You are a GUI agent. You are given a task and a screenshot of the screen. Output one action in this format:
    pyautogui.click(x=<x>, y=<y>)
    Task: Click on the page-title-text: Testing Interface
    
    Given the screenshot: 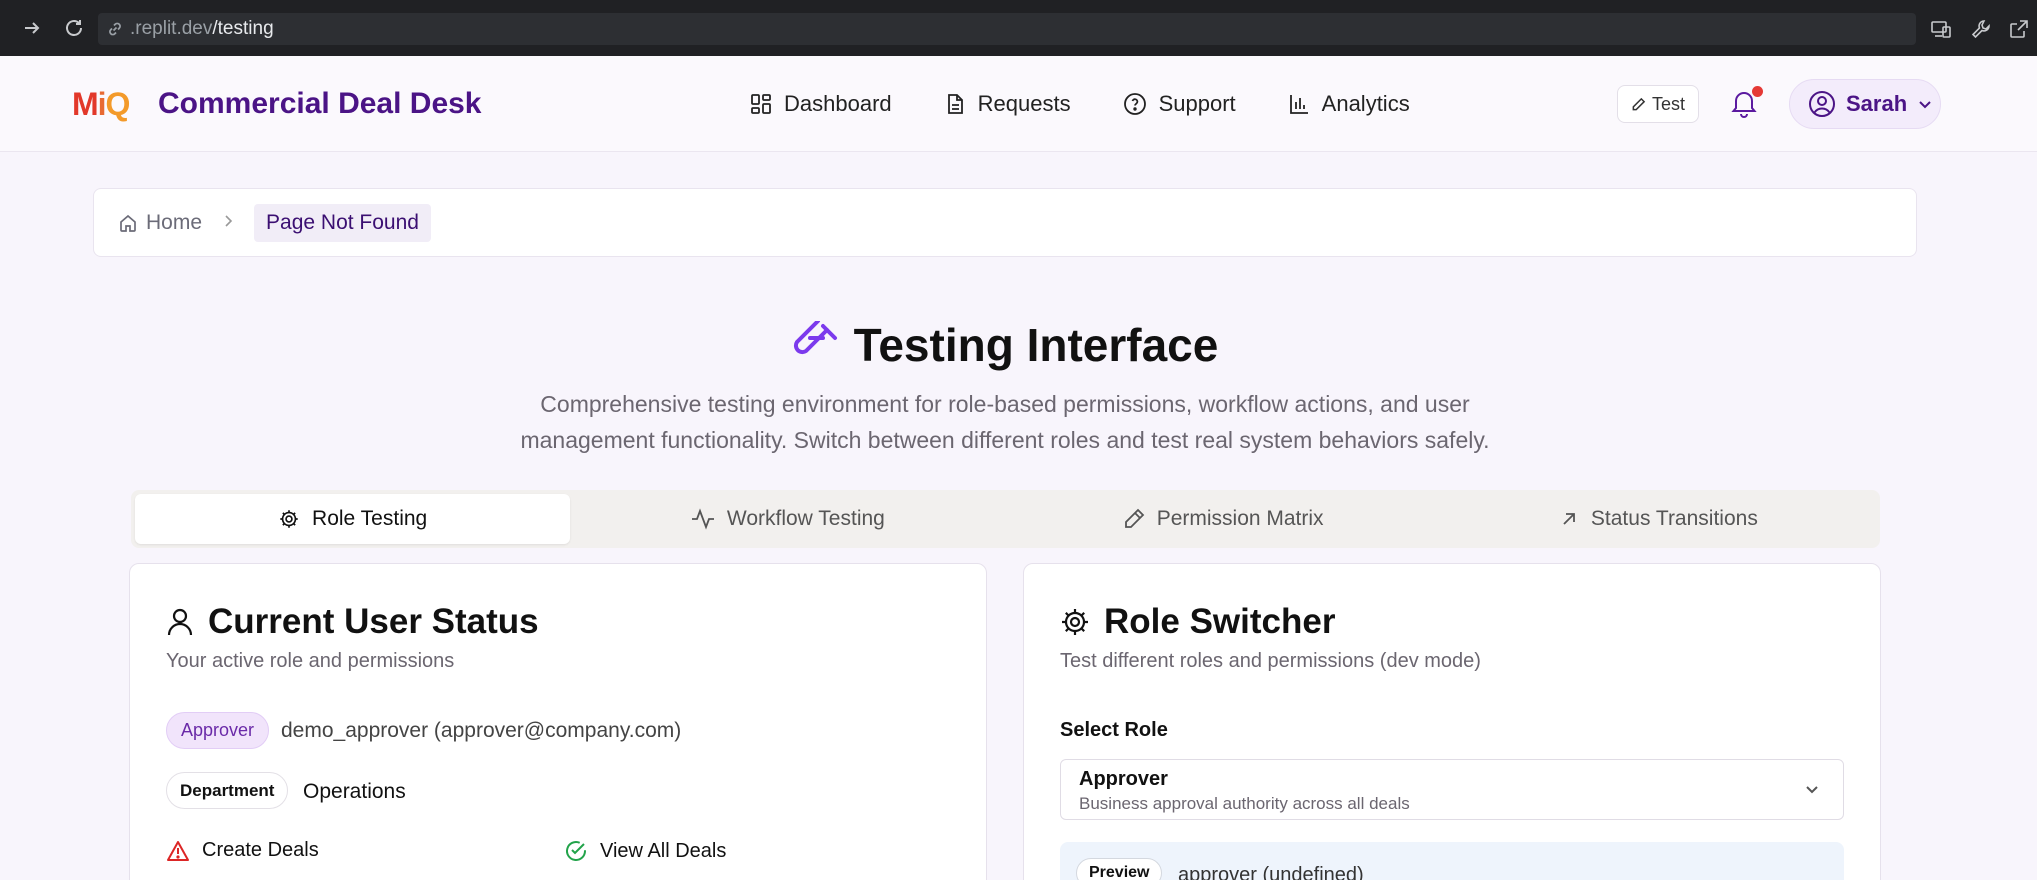 What is the action you would take?
    pyautogui.click(x=1036, y=345)
    